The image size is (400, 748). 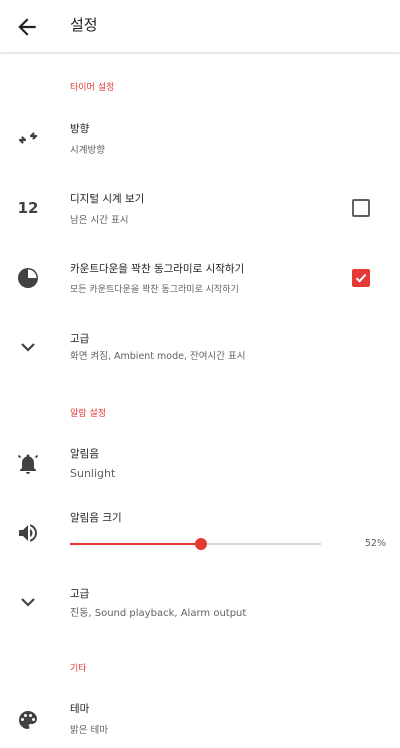 I want to click on volume-percent: 52%, so click(x=375, y=543).